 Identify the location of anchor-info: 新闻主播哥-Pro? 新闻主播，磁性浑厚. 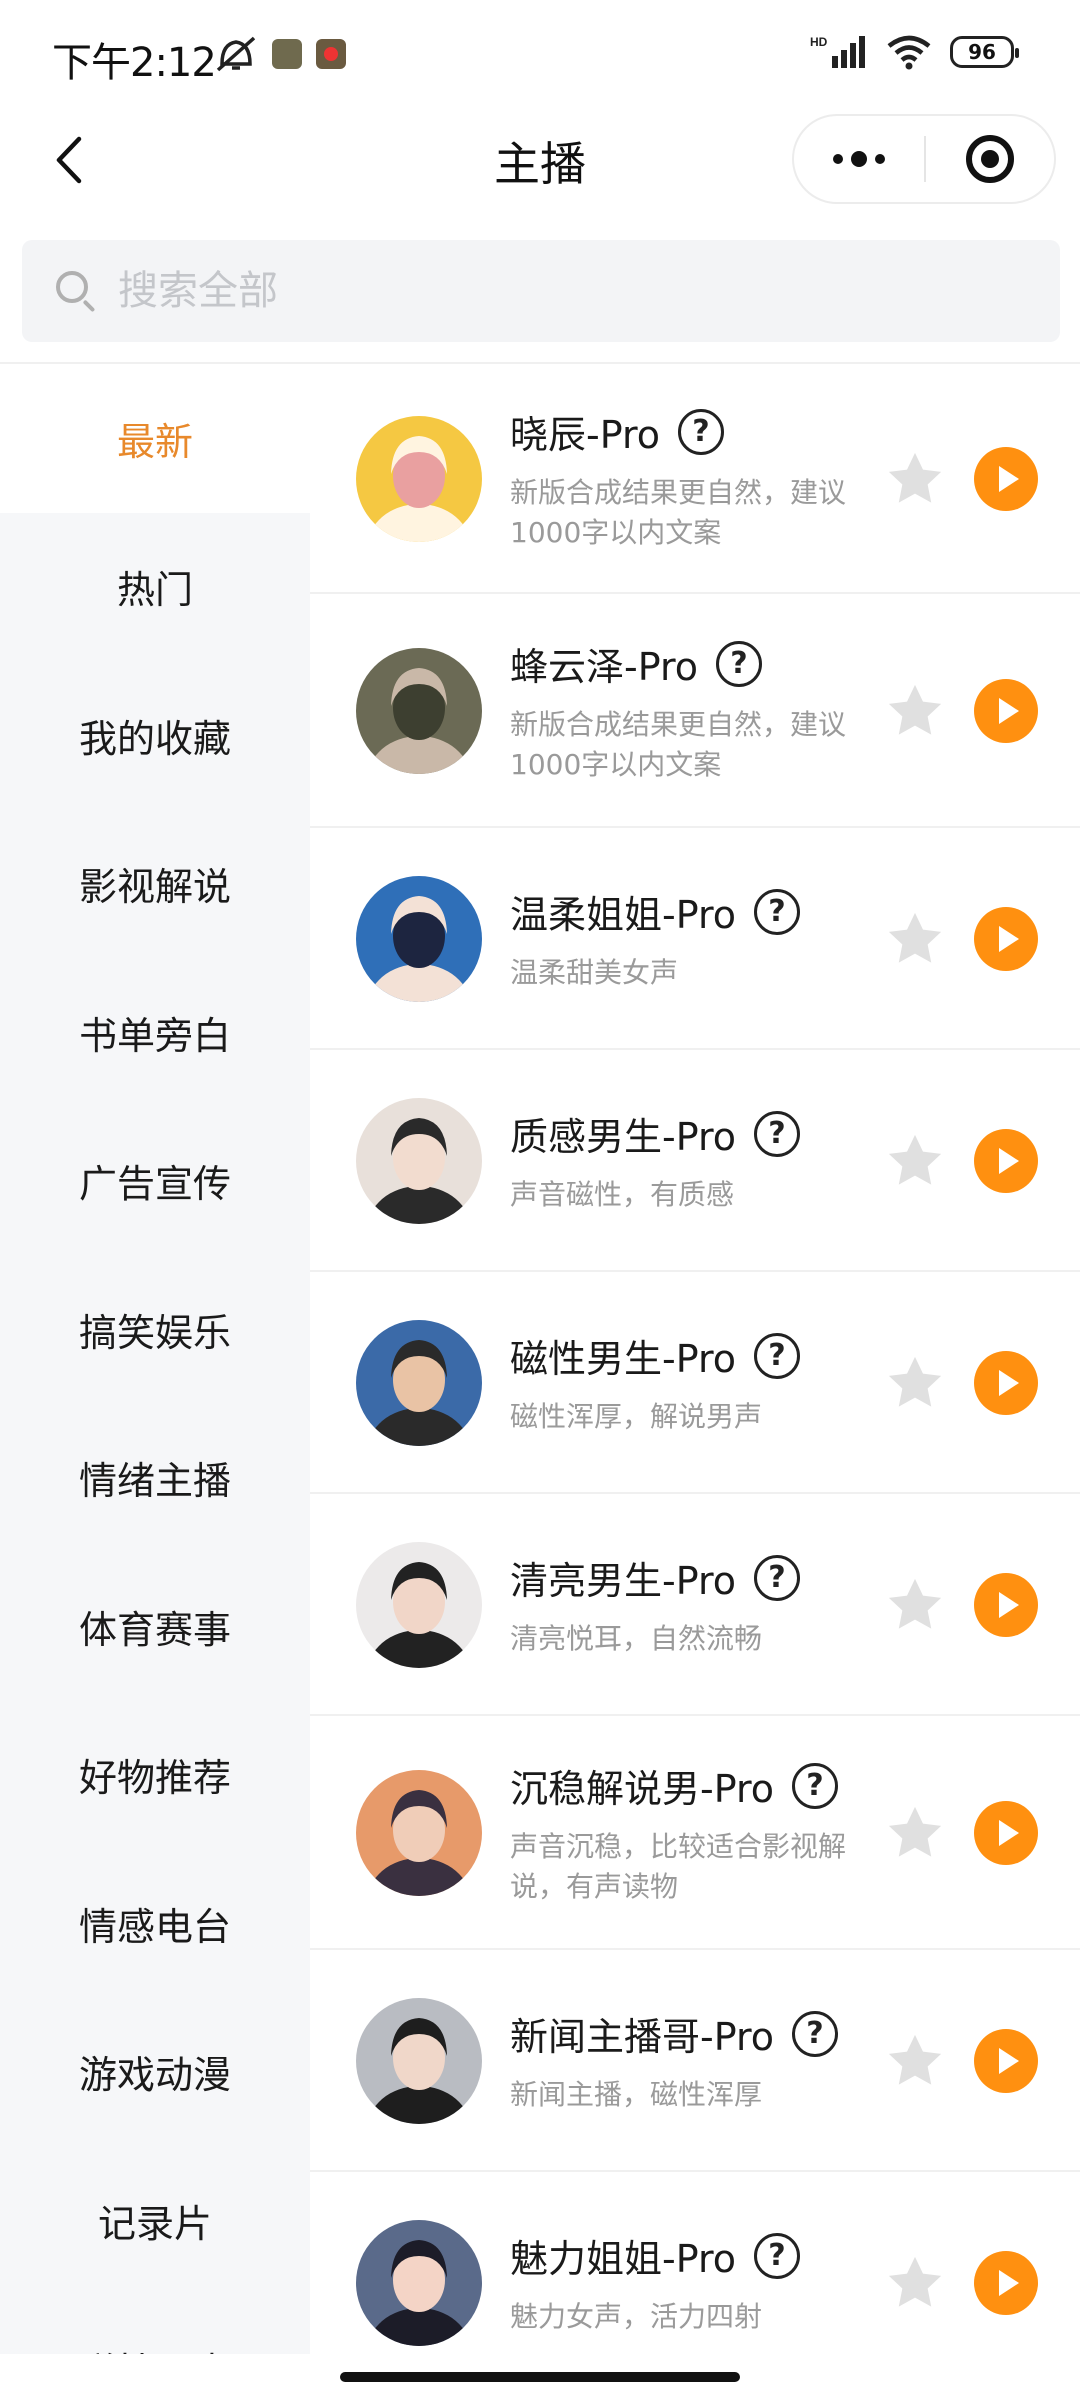
(680, 2060).